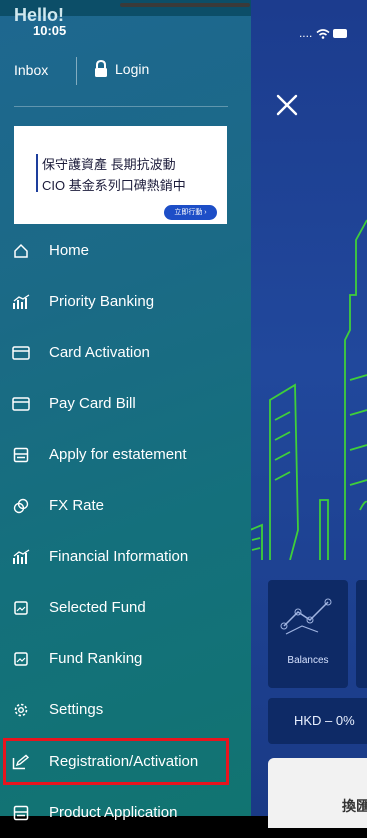  What do you see at coordinates (308, 389) in the screenshot?
I see `skyline-illustration` at bounding box center [308, 389].